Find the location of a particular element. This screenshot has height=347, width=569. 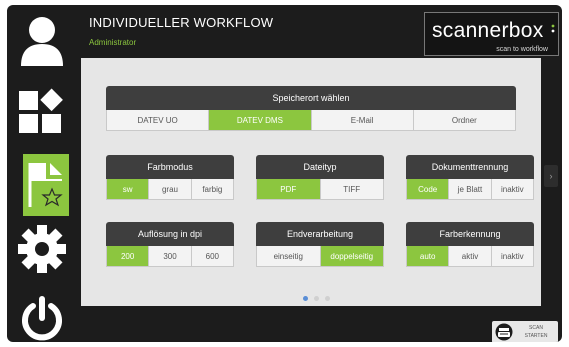

user-icon is located at coordinates (42, 41).